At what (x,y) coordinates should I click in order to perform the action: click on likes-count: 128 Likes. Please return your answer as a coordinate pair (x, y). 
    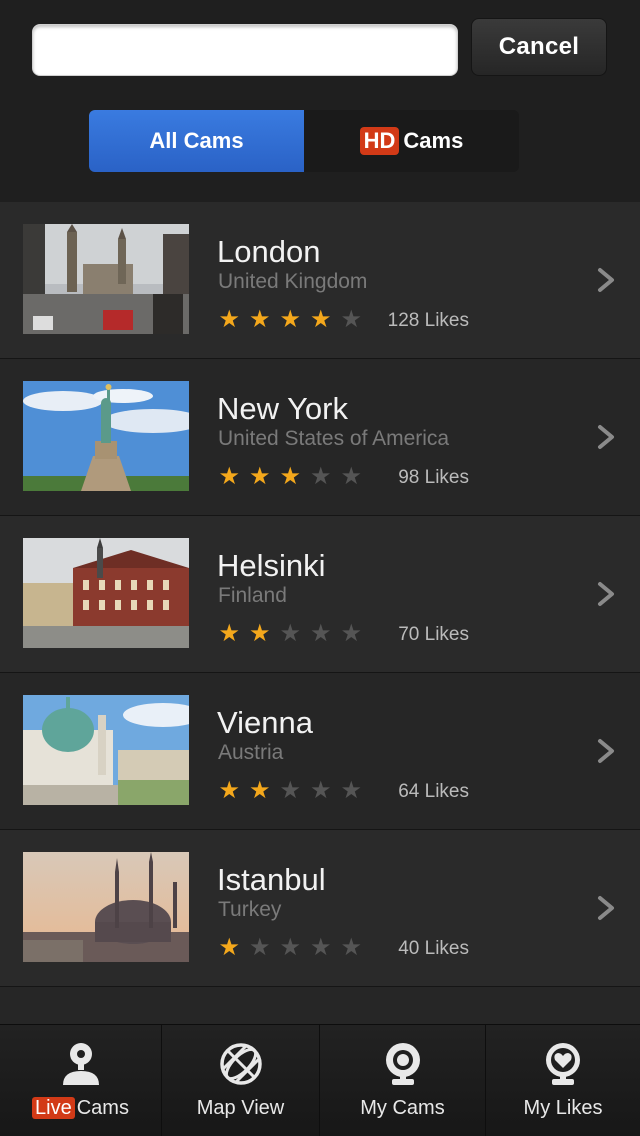
    Looking at the image, I should click on (428, 320).